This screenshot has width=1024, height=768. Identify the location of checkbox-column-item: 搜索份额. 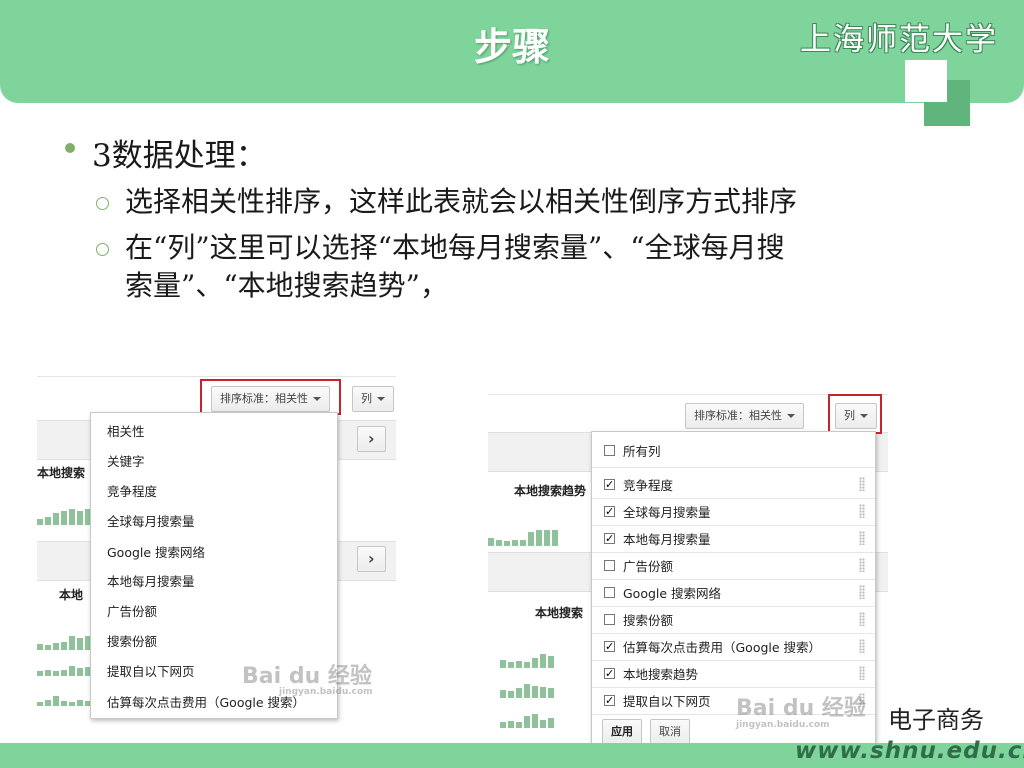
(638, 619).